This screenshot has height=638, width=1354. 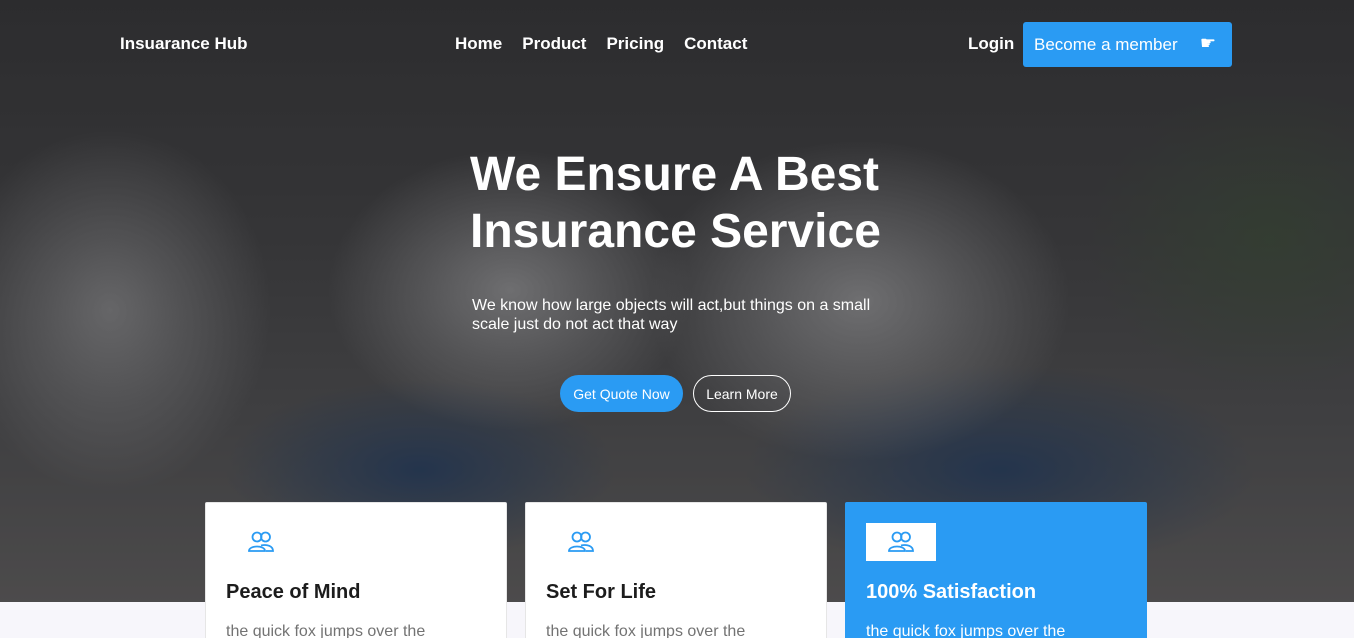 What do you see at coordinates (601, 44) in the screenshot?
I see `main-nav: Home Product Pricing Contact` at bounding box center [601, 44].